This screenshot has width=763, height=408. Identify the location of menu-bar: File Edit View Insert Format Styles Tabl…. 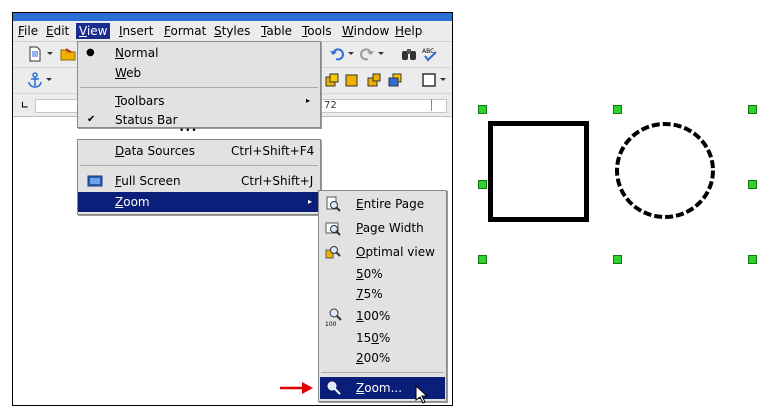
(232, 31).